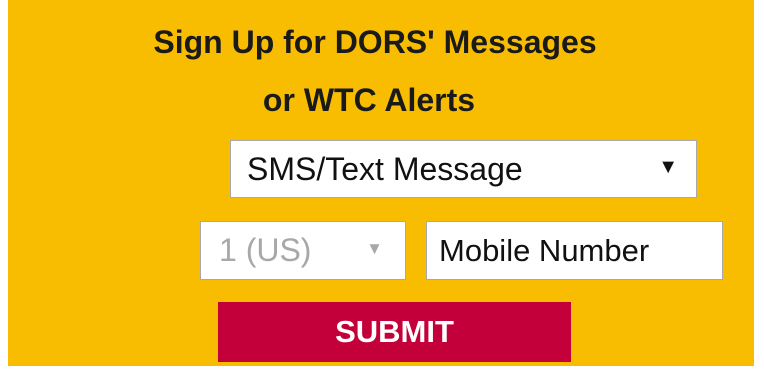 The height and width of the screenshot is (373, 764). Describe the element at coordinates (385, 168) in the screenshot. I see `contact-type-value: SMS/Text Message` at that location.